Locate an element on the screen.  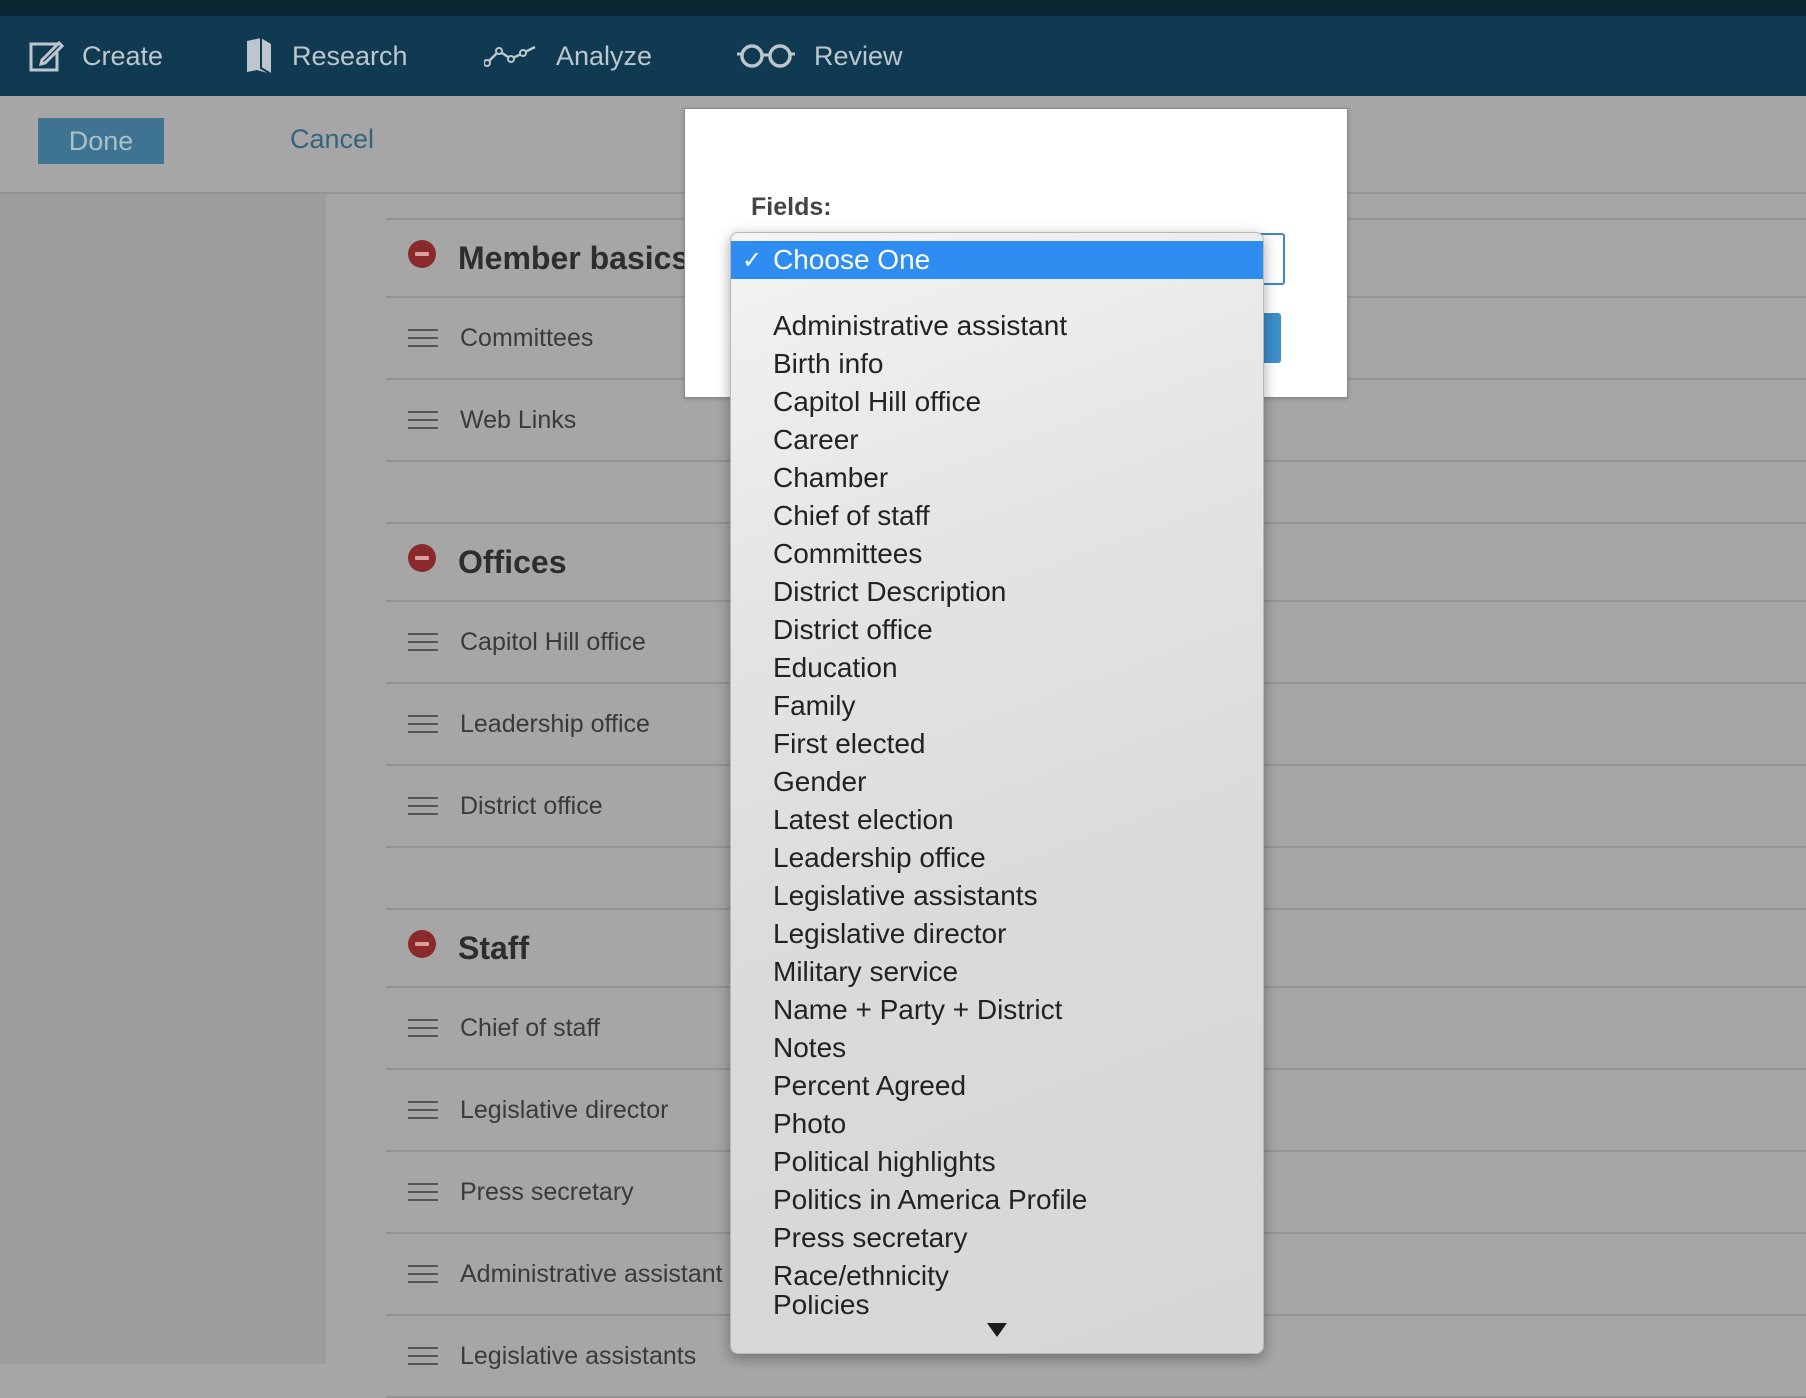
list-item-label: Press secretary is located at coordinates (547, 1191).